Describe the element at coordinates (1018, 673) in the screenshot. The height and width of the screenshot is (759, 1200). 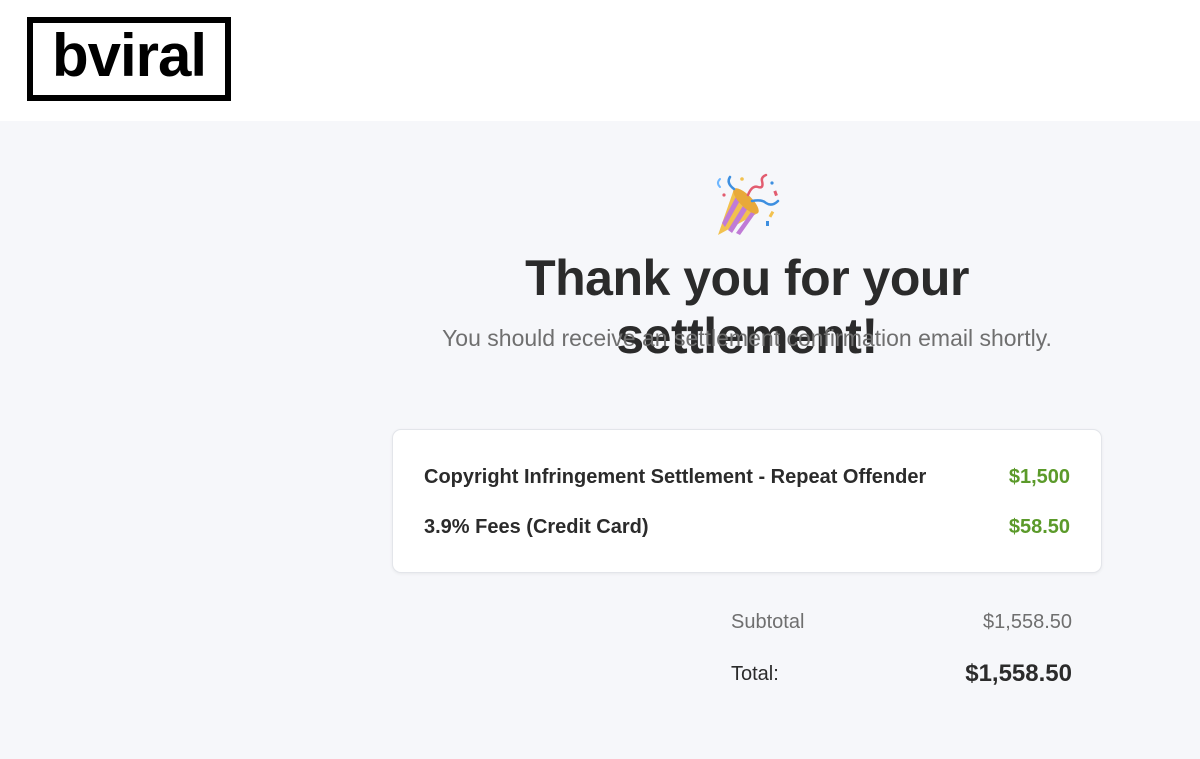
I see `total-value: $1,558.50` at that location.